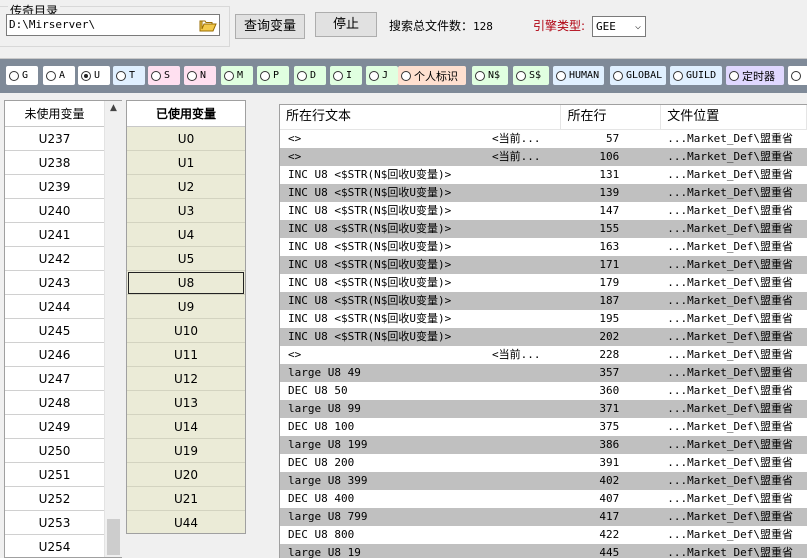 This screenshot has width=807, height=558. I want to click on unused-variable-item: U243, so click(55, 283).